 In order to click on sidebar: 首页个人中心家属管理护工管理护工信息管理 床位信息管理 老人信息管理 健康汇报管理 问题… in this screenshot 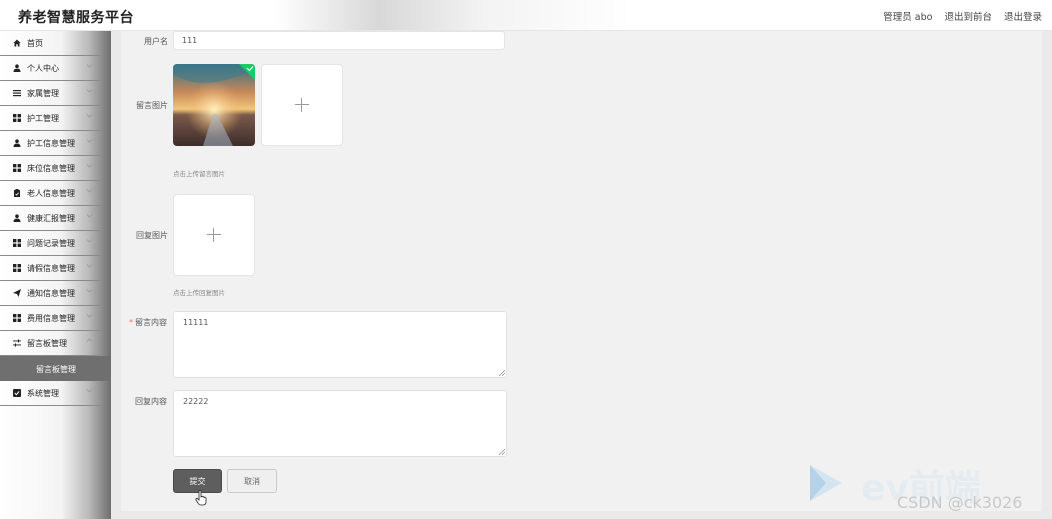, I will do `click(55, 275)`.